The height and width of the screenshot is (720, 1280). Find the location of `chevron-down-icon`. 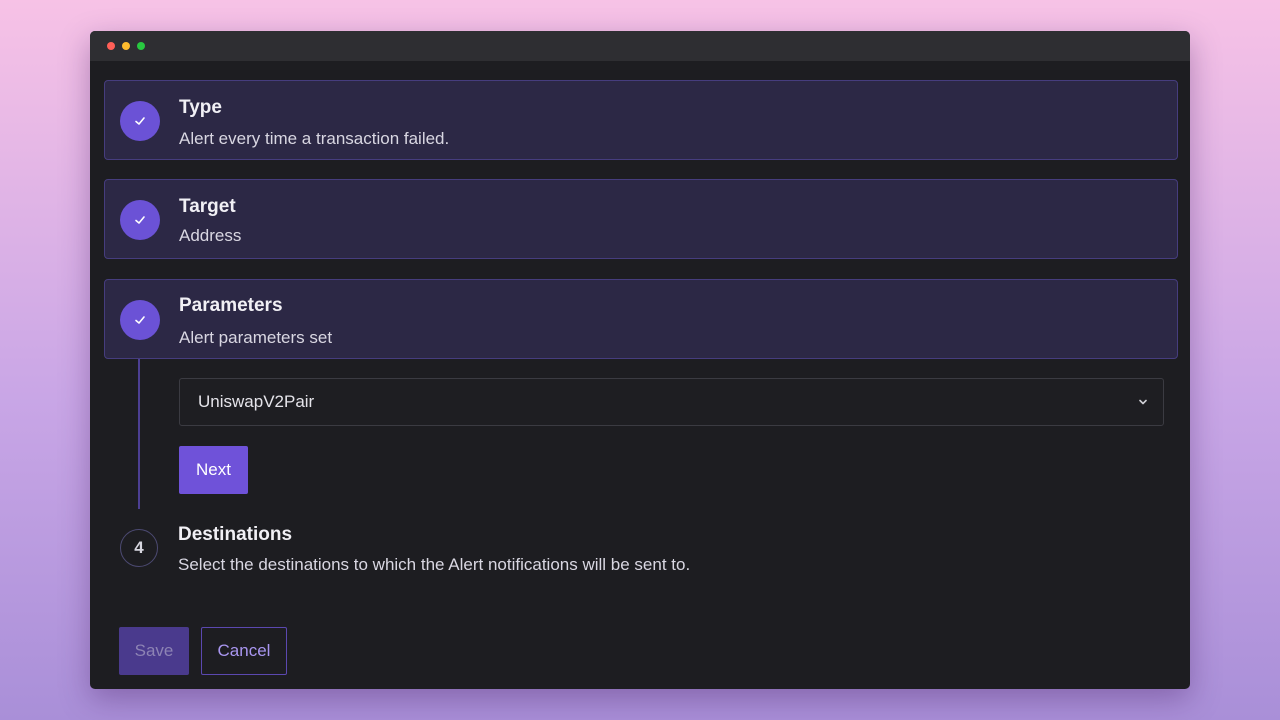

chevron-down-icon is located at coordinates (1143, 403).